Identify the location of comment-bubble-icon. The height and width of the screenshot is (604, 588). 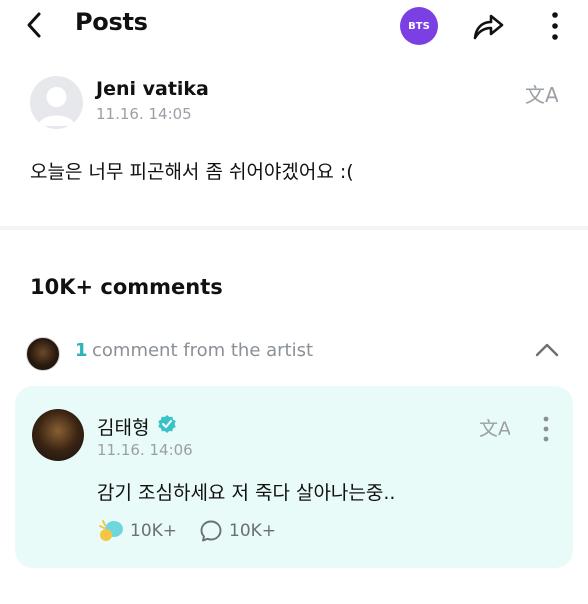
(211, 531).